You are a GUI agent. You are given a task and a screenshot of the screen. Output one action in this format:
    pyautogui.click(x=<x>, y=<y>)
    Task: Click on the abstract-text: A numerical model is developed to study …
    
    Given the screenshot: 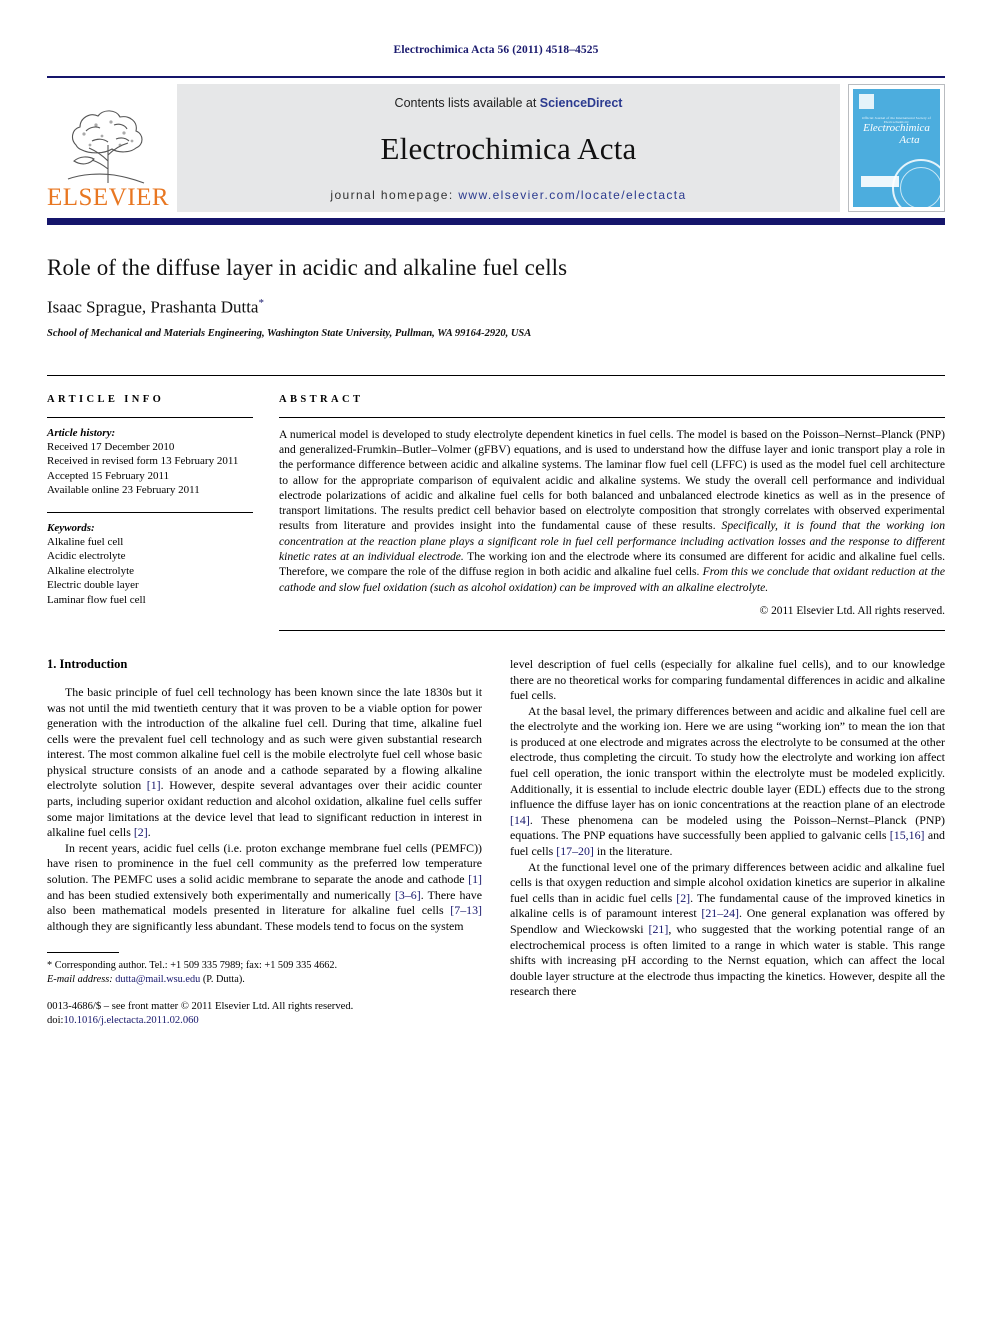 What is the action you would take?
    pyautogui.click(x=612, y=511)
    